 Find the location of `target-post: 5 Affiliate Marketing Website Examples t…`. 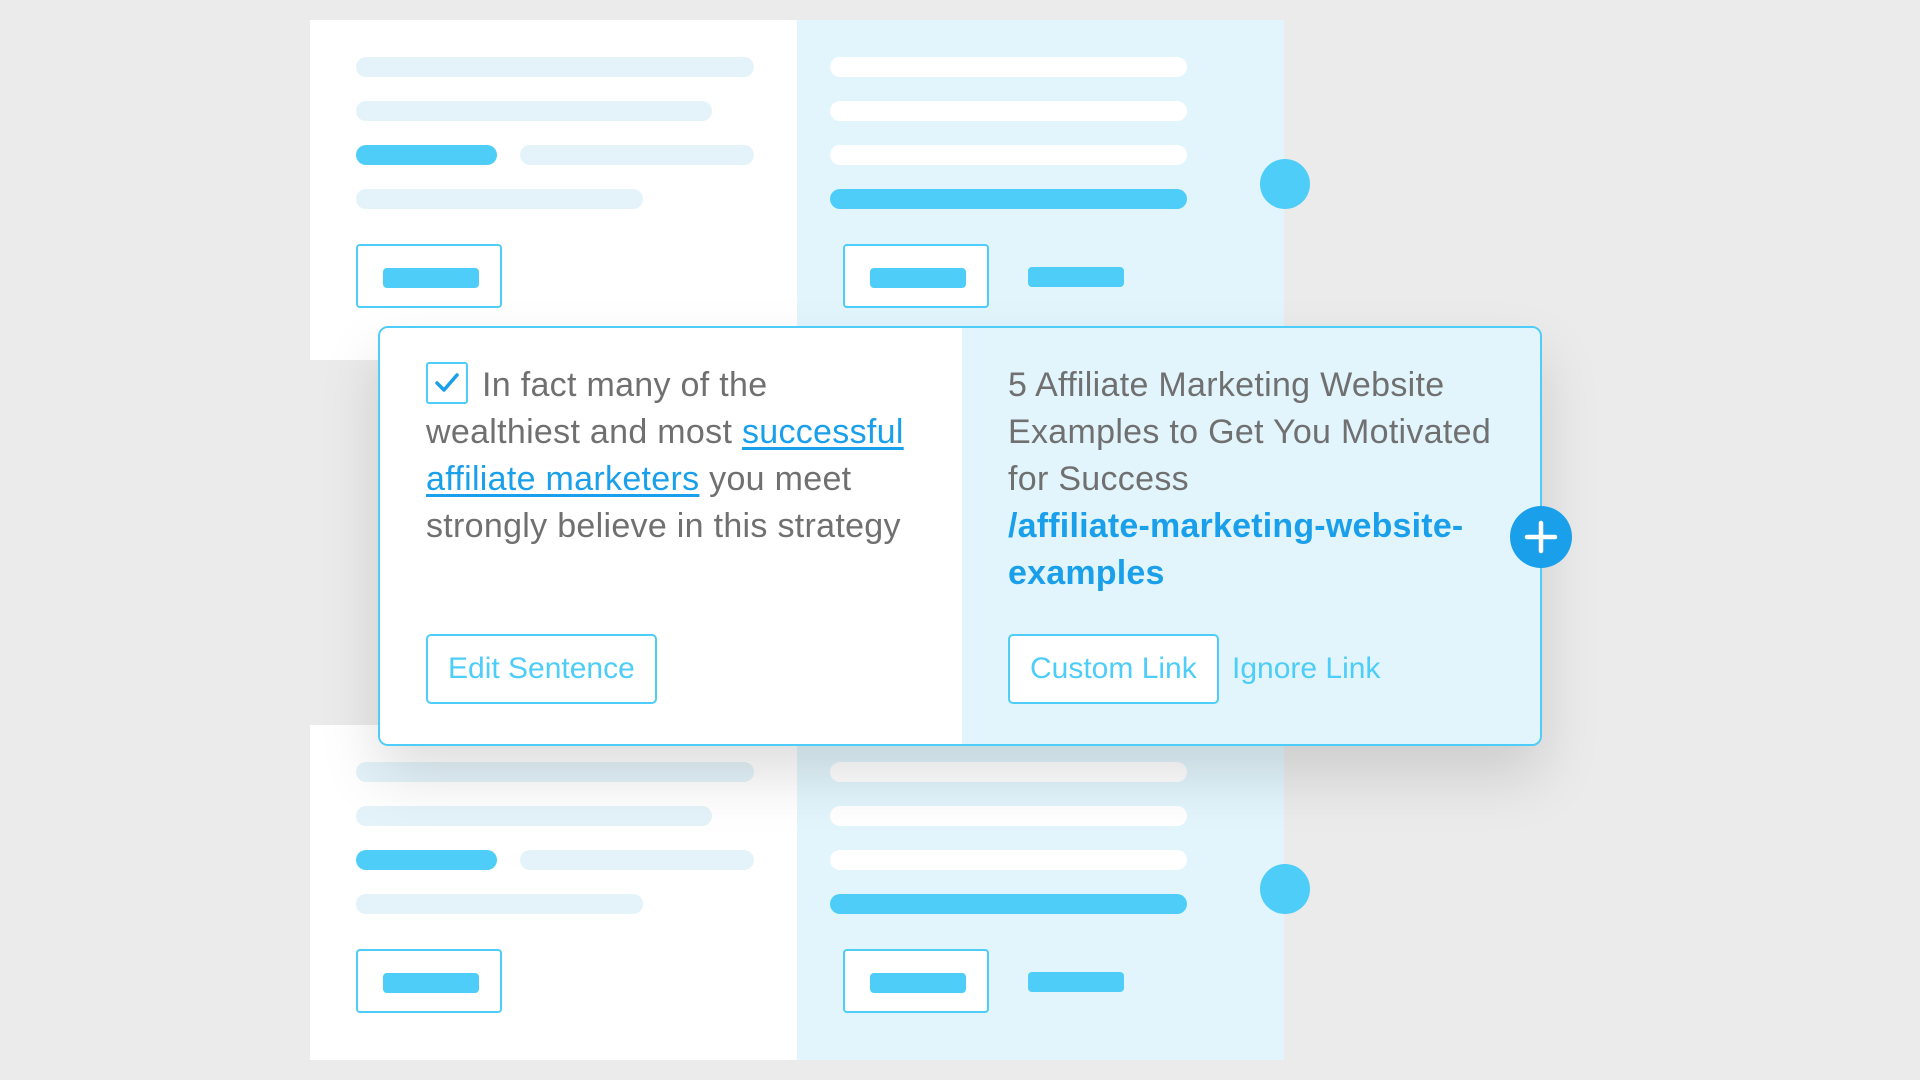

target-post: 5 Affiliate Marketing Website Examples t… is located at coordinates (1258, 479).